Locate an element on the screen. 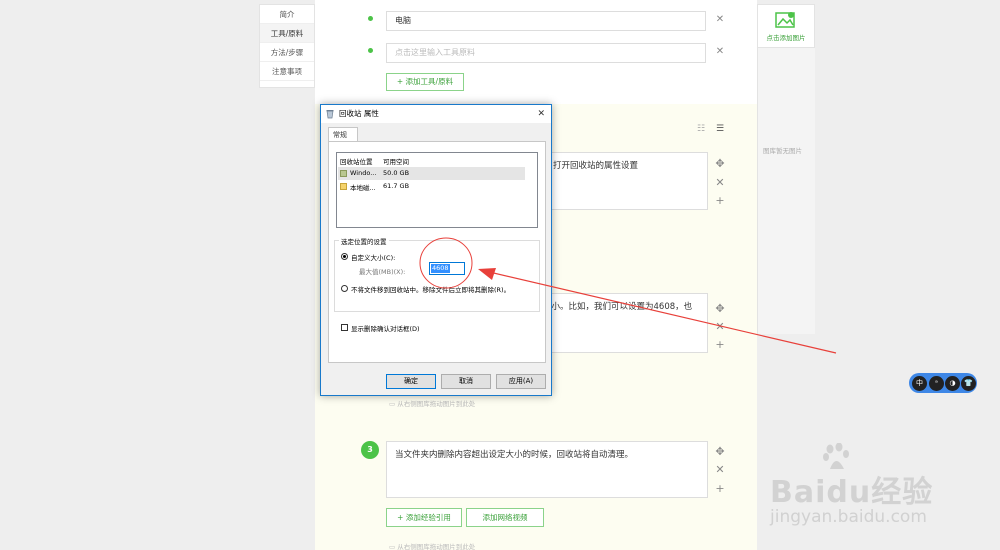 The width and height of the screenshot is (1000, 550). annotation-arrow-line is located at coordinates (660, 312).